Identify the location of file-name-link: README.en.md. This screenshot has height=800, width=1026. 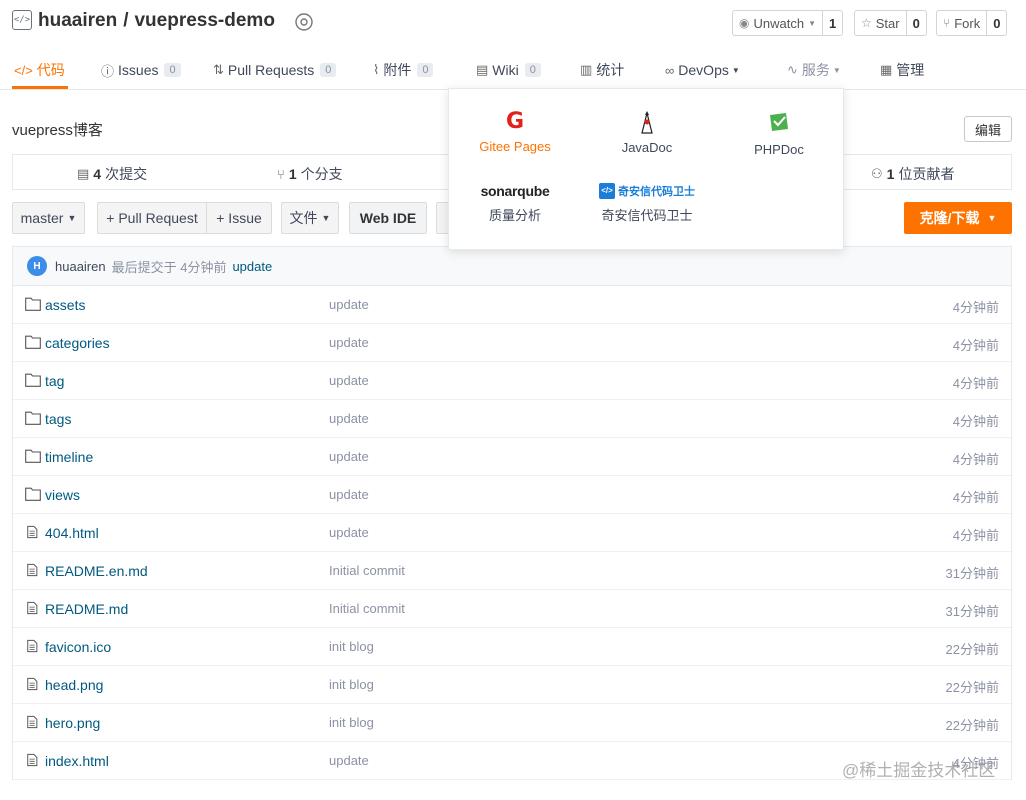
(96, 571).